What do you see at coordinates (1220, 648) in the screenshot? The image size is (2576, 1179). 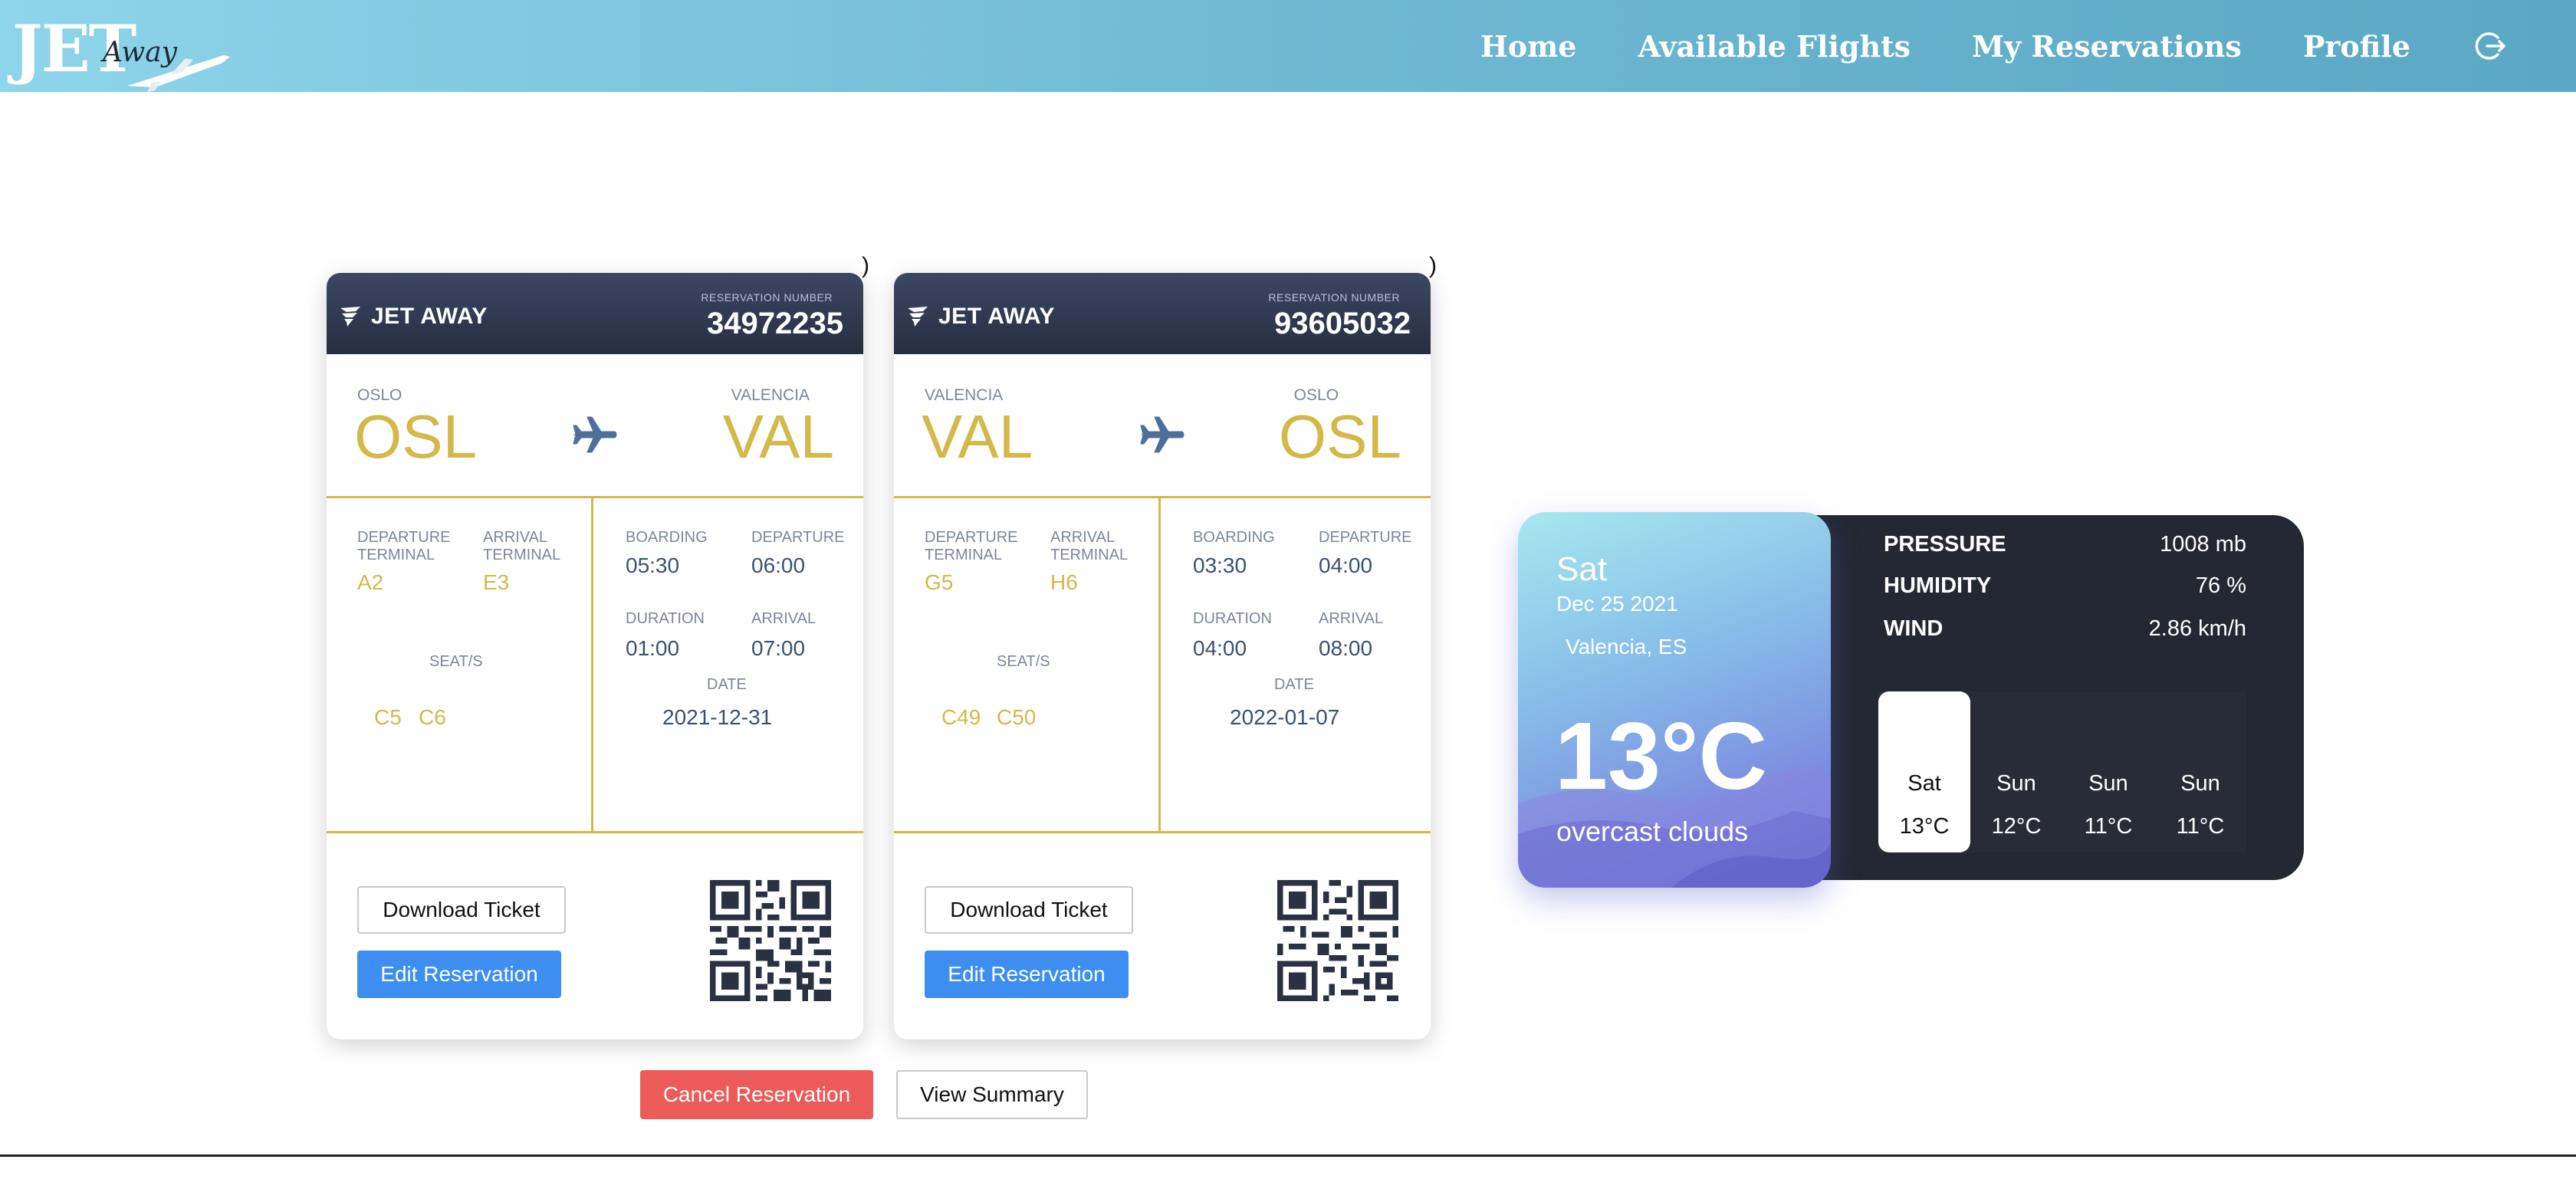 I see `duration-value: 04:00` at bounding box center [1220, 648].